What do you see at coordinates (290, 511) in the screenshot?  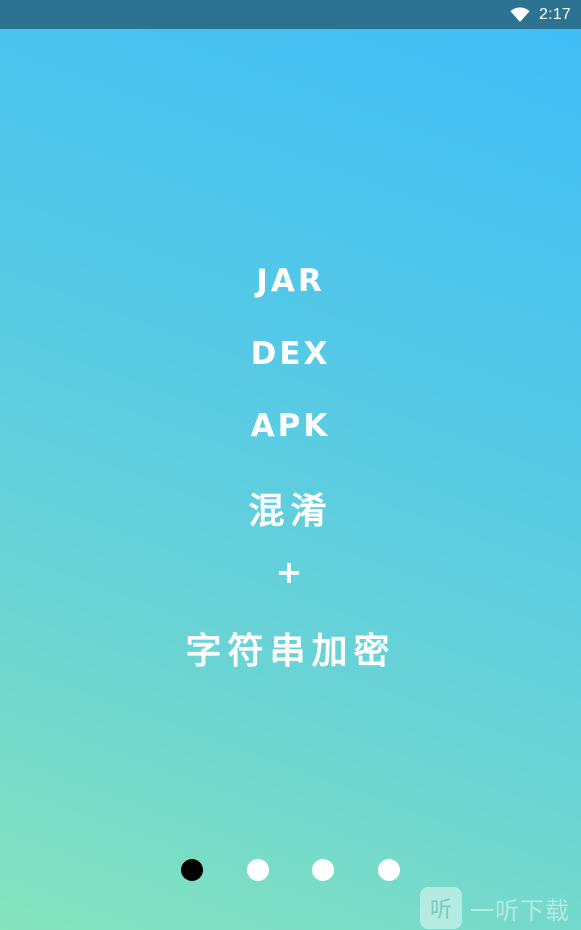 I see `intro-line-obfuscation: 混淆` at bounding box center [290, 511].